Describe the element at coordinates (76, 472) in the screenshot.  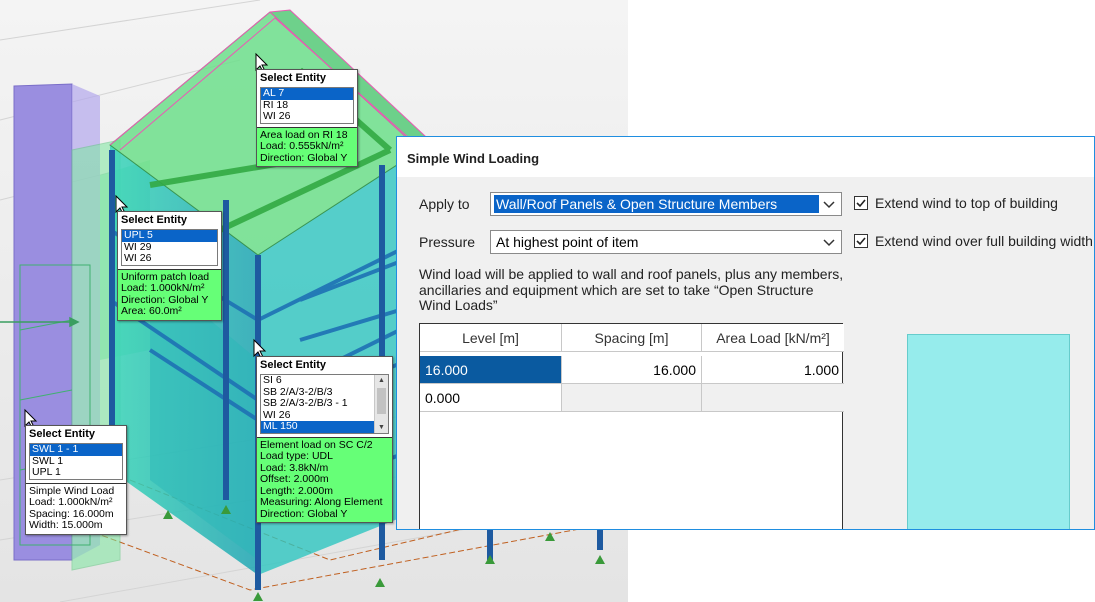
I see `entity-item-upl-1: UPL 1` at that location.